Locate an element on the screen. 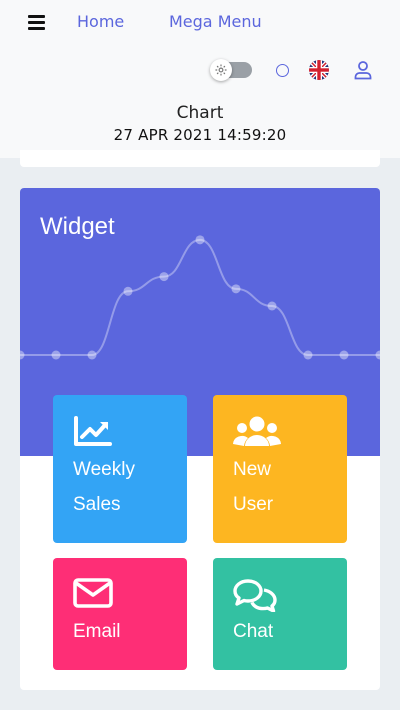  users-icon is located at coordinates (257, 434).